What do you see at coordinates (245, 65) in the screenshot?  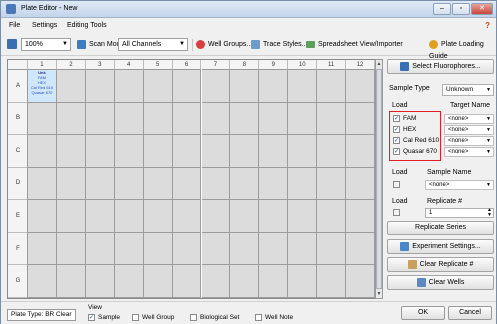 I see `column-header-8: 8` at bounding box center [245, 65].